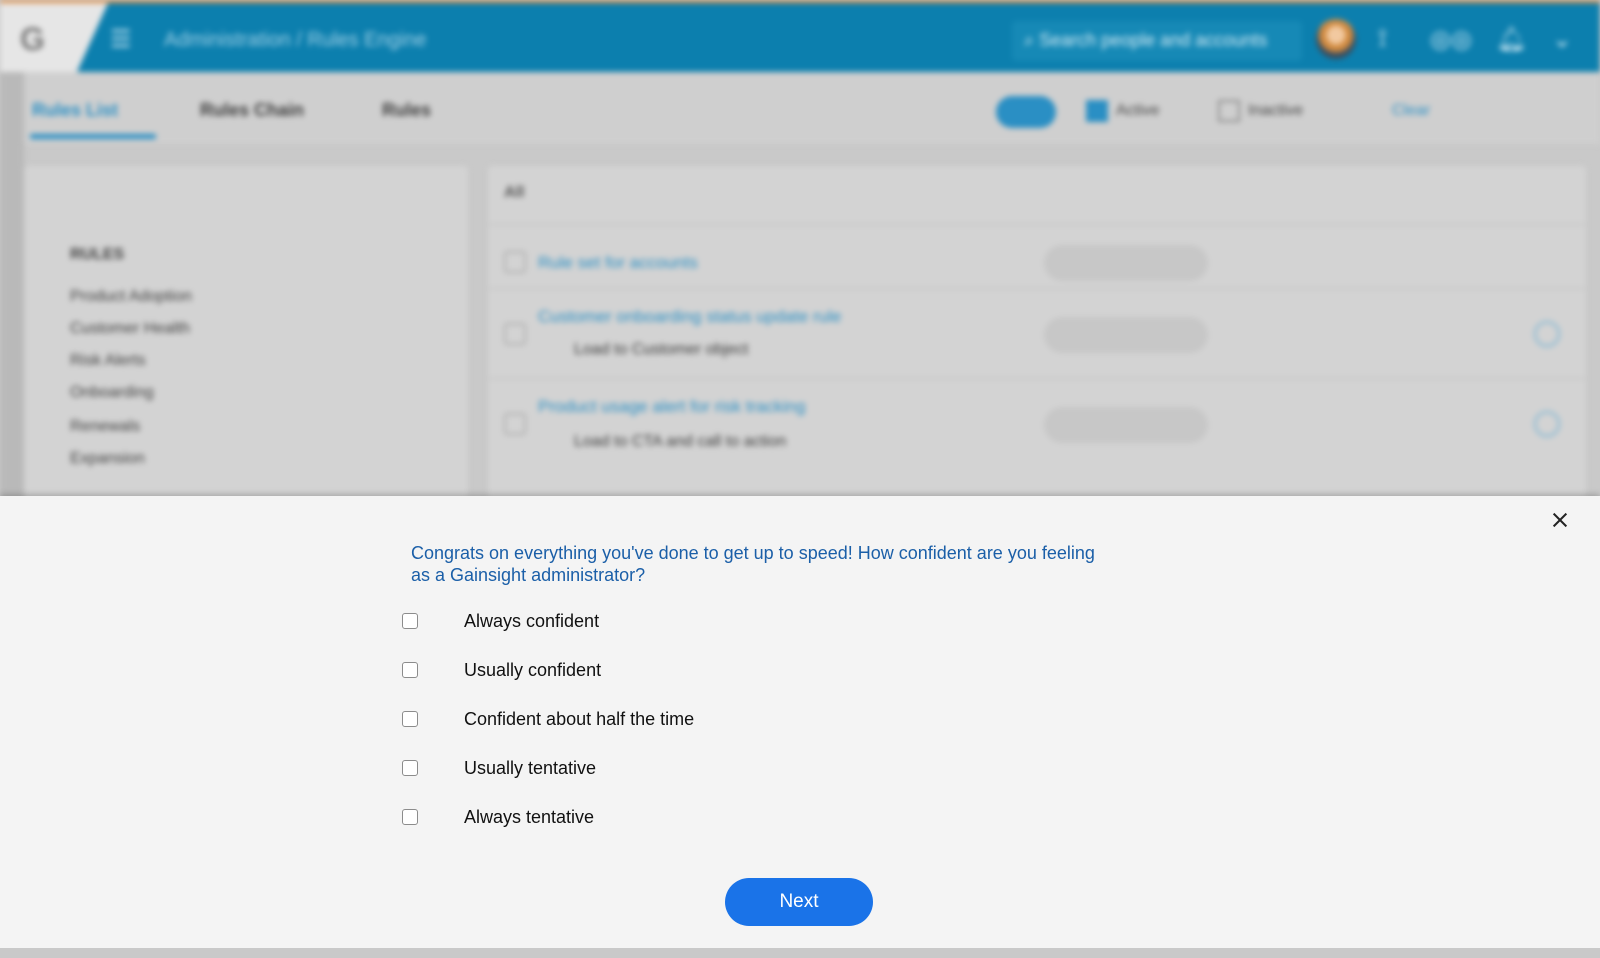 This screenshot has width=1600, height=958. What do you see at coordinates (800, 953) in the screenshot?
I see `bottom-strip` at bounding box center [800, 953].